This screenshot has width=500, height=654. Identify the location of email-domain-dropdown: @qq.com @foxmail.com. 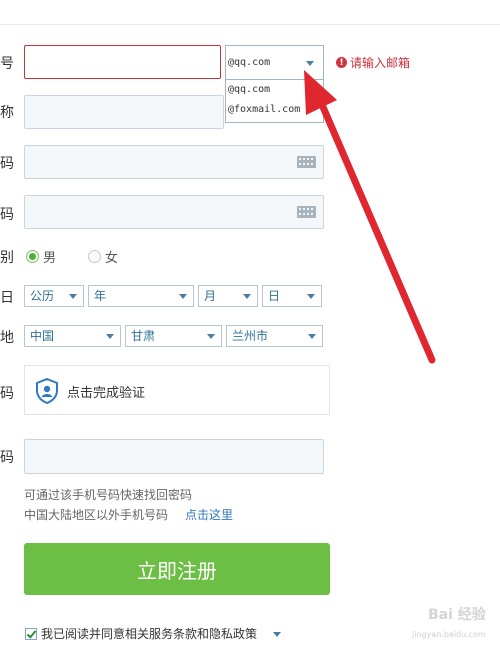
(274, 101).